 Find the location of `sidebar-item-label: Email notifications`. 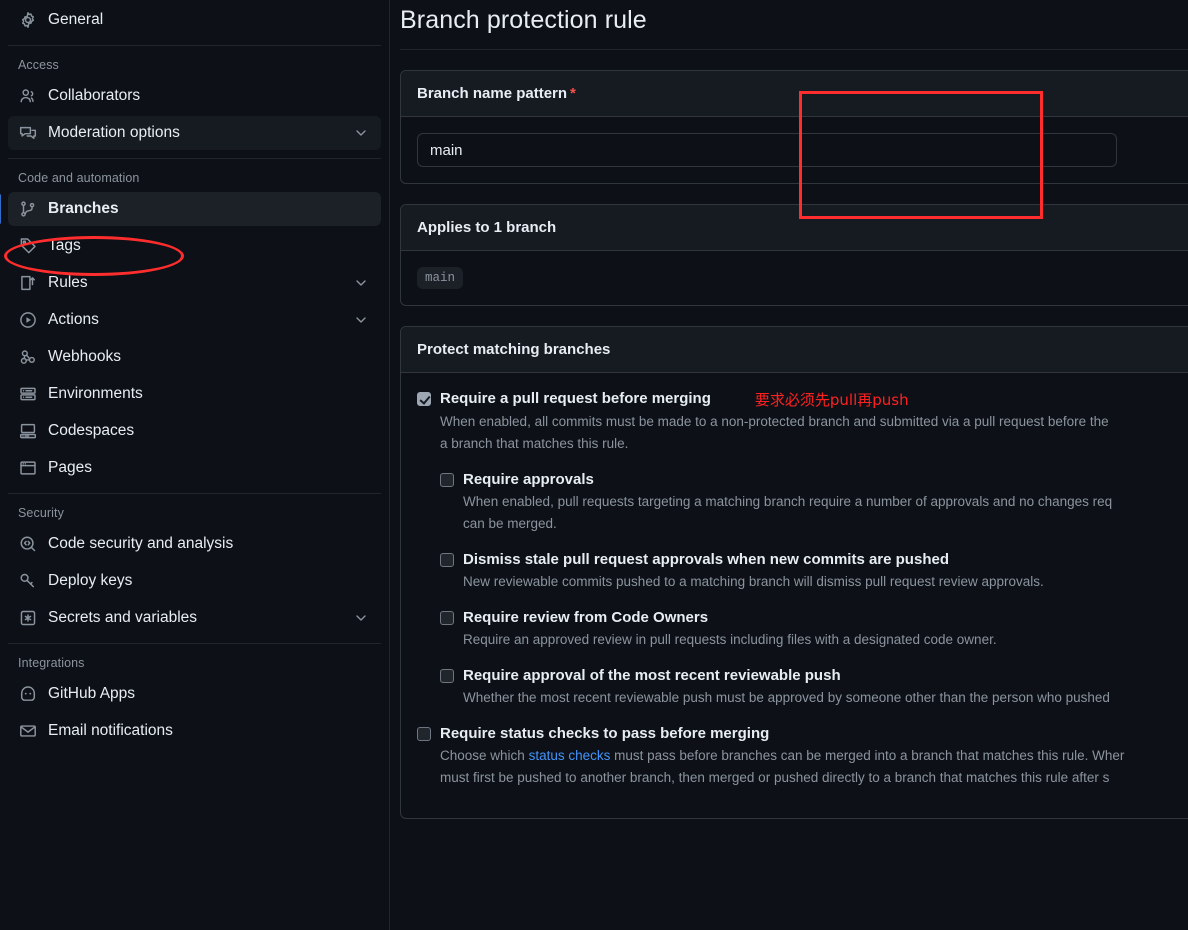

sidebar-item-label: Email notifications is located at coordinates (110, 730).